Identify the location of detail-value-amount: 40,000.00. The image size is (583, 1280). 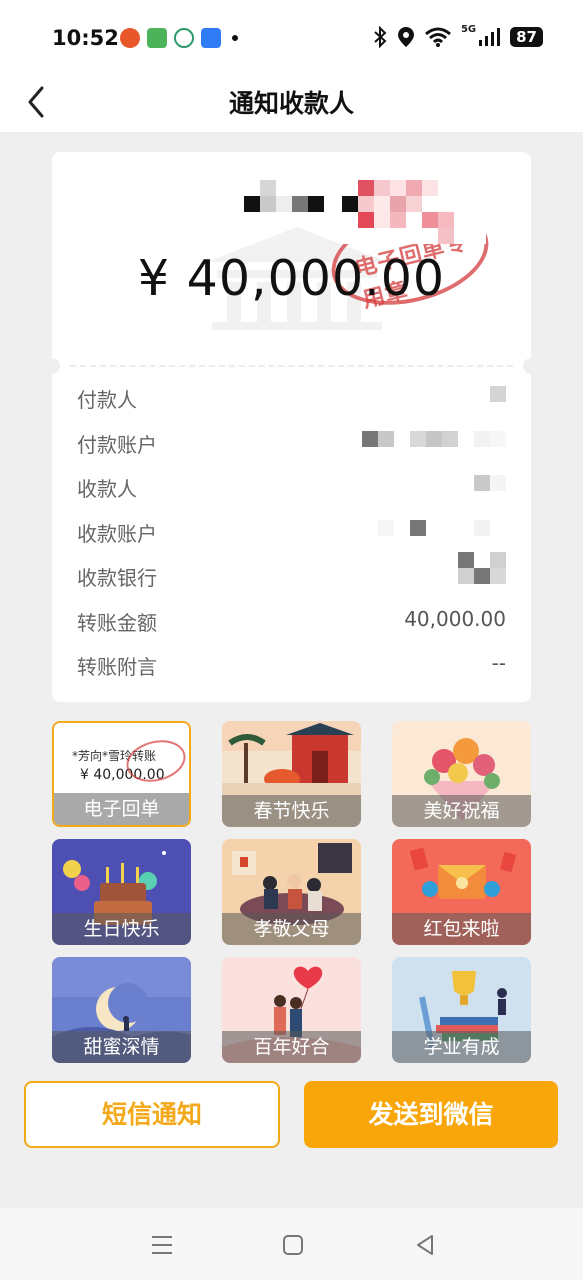
(455, 618).